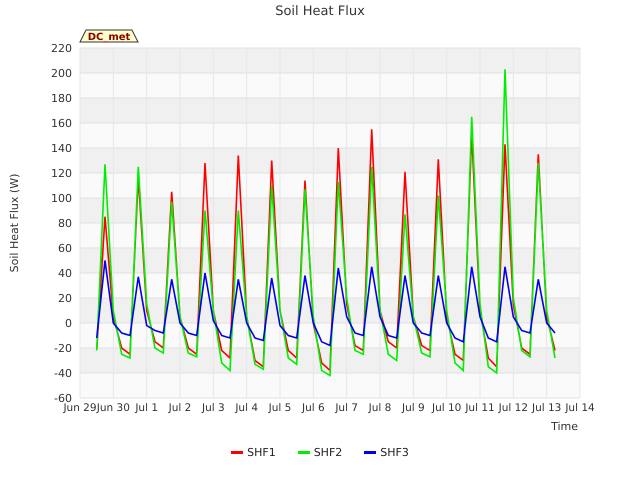 The image size is (640, 480). I want to click on x-tick-label: Jul 5, so click(280, 408).